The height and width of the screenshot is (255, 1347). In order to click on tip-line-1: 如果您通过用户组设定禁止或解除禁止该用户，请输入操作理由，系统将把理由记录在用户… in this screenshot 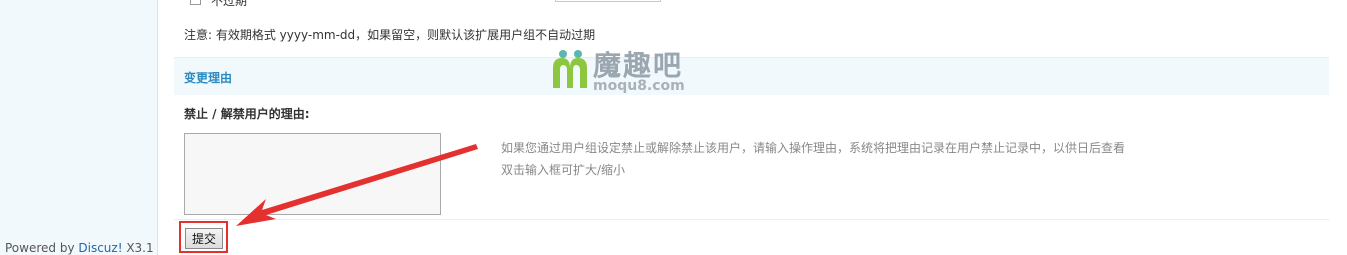, I will do `click(813, 148)`.